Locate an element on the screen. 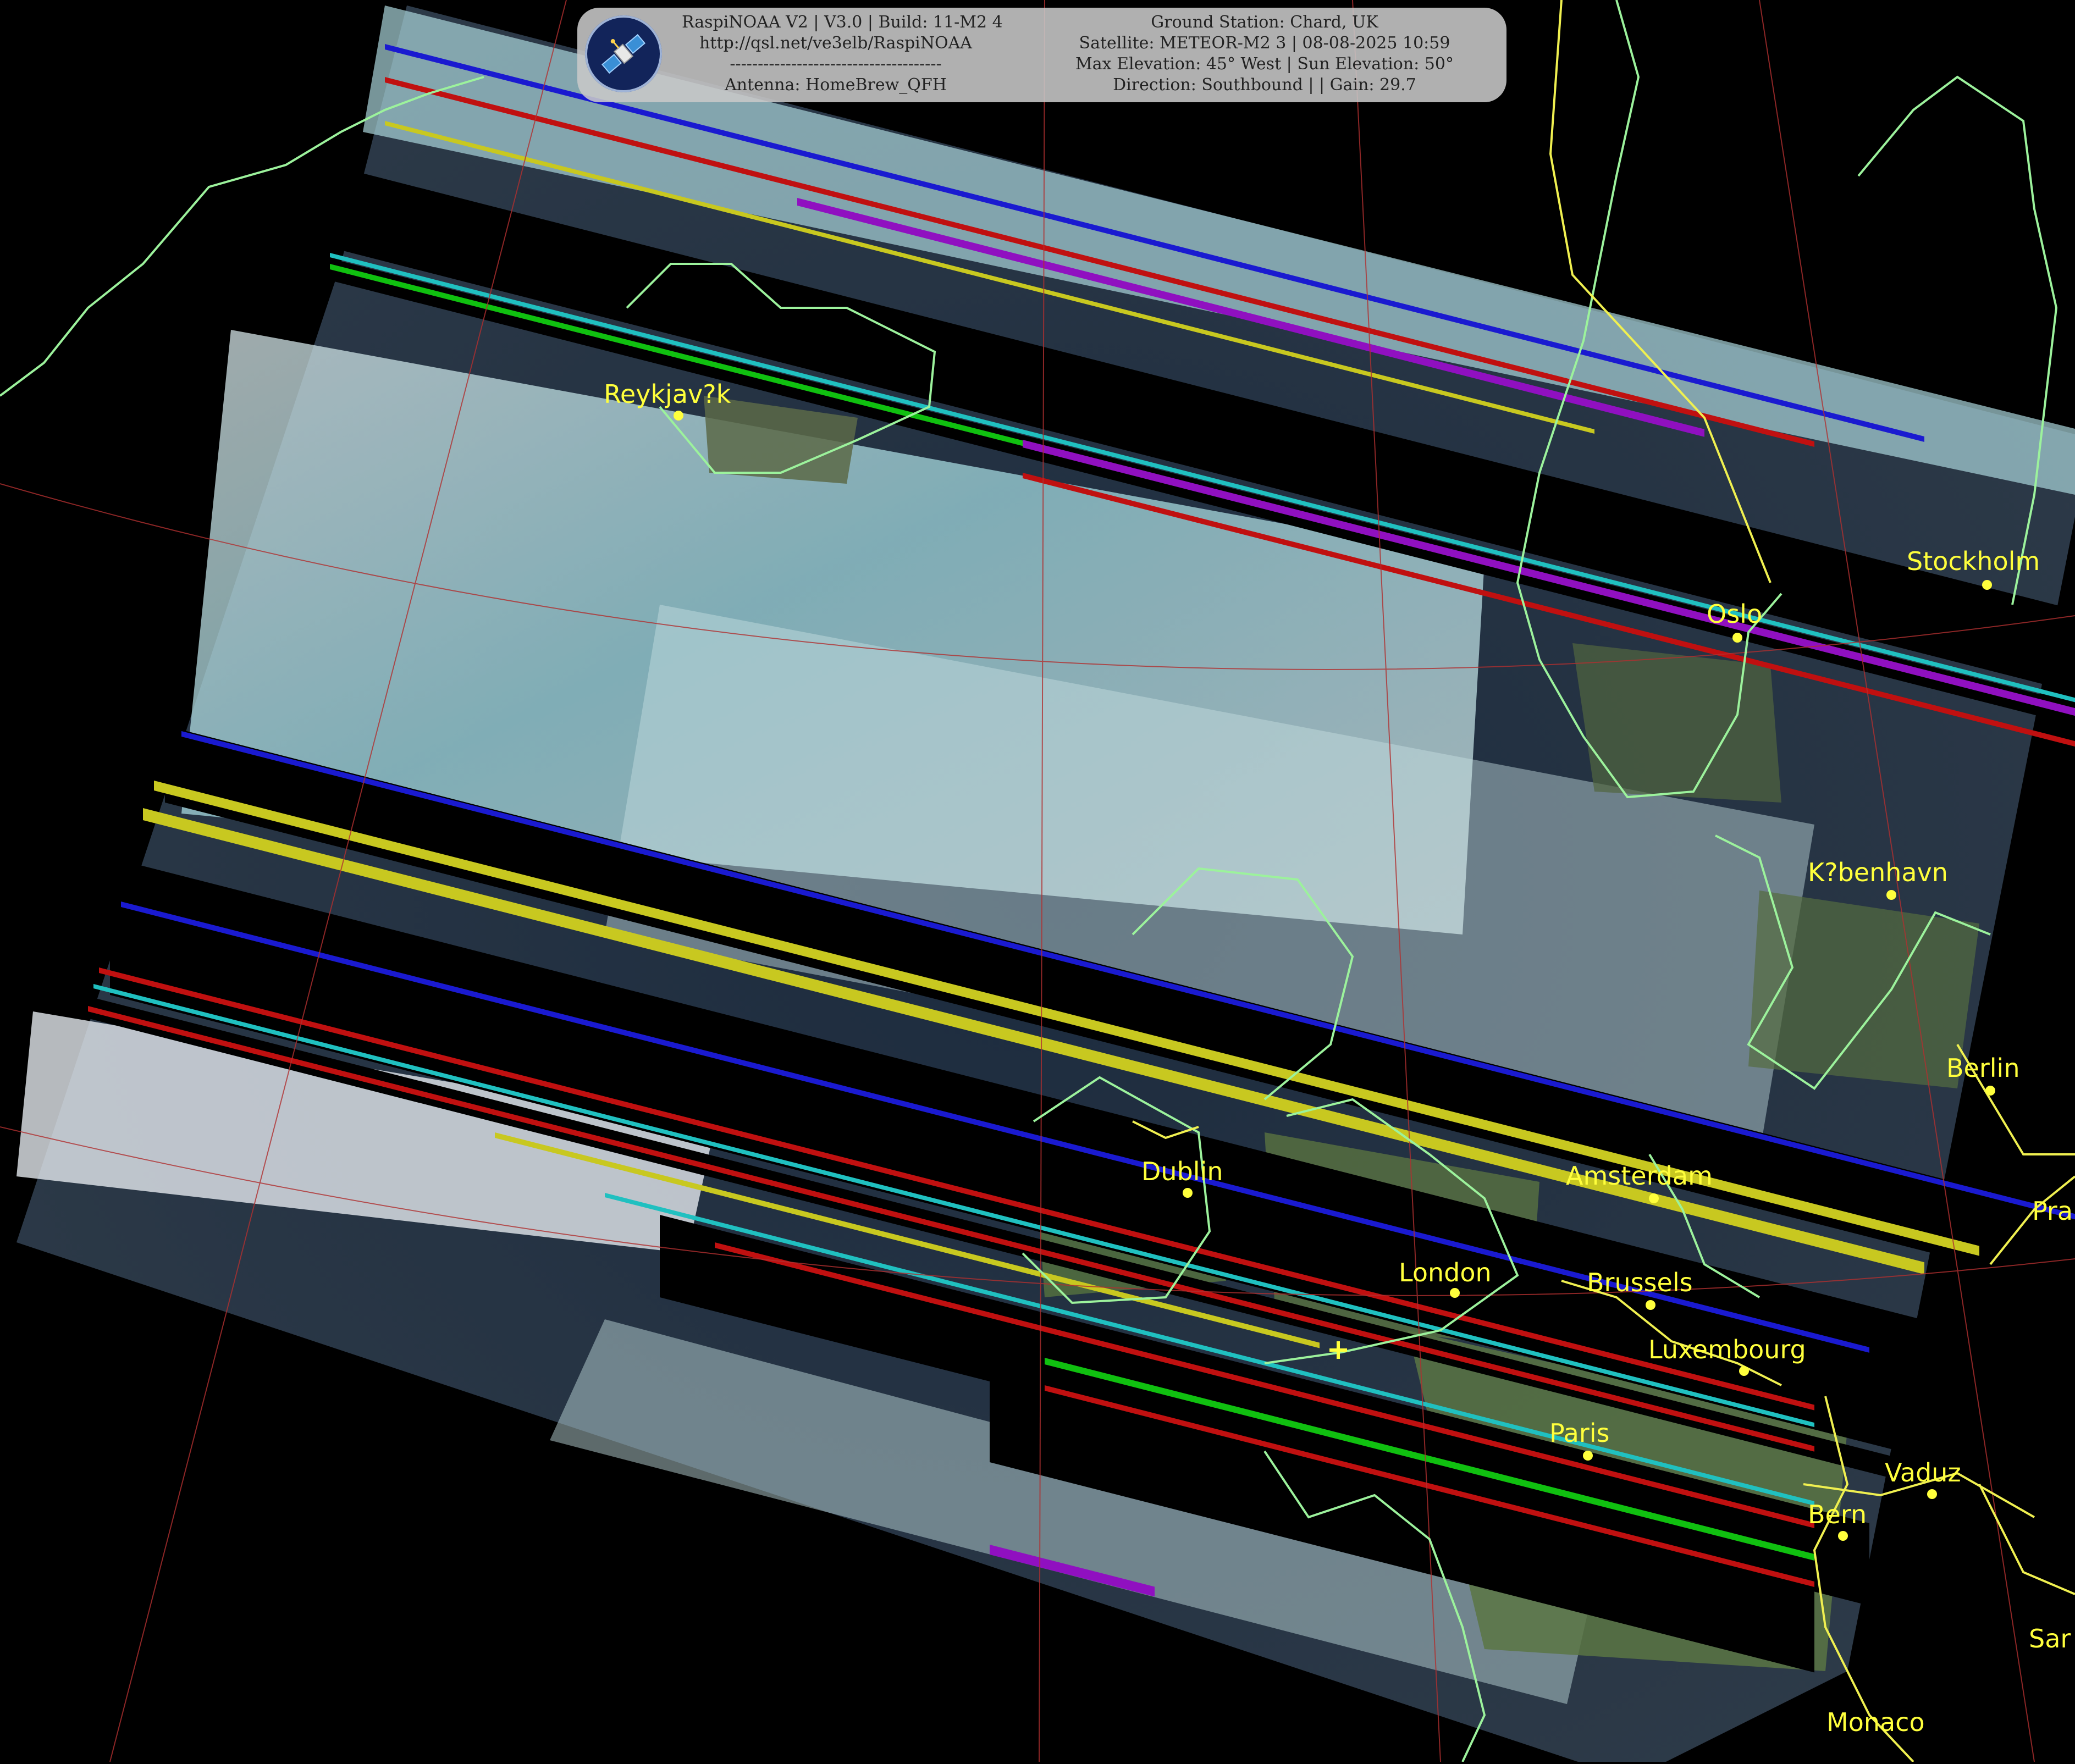 This screenshot has height=1764, width=2075. city-label-paris: Paris is located at coordinates (1579, 1433).